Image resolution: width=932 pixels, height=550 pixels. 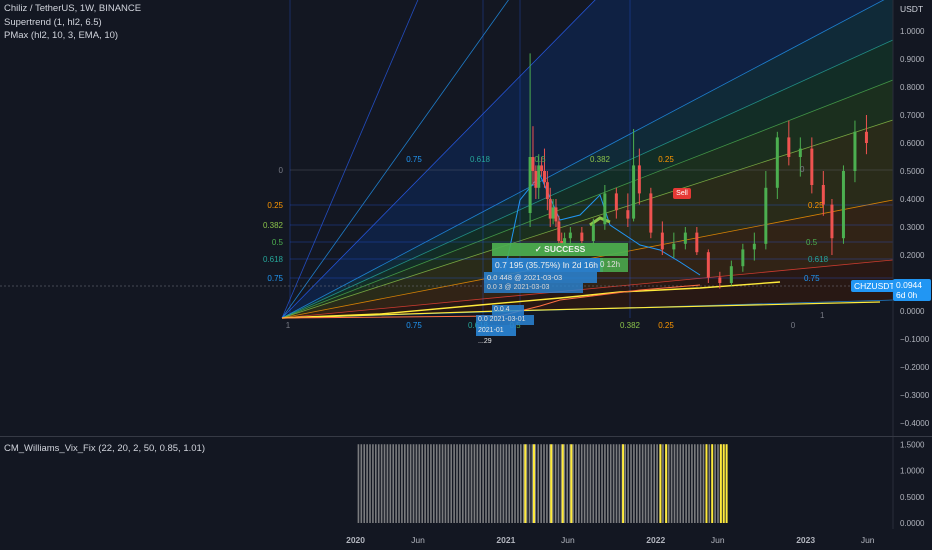 What do you see at coordinates (508, 310) in the screenshot?
I see `stop-label: 0.0 4` at bounding box center [508, 310].